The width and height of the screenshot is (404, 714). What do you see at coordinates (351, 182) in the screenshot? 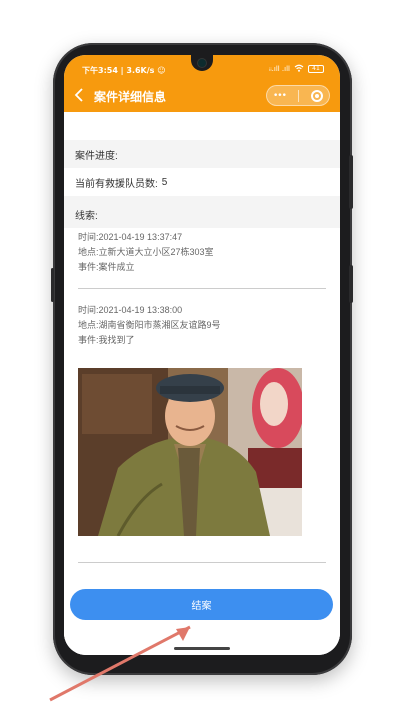
I see `volume-button` at bounding box center [351, 182].